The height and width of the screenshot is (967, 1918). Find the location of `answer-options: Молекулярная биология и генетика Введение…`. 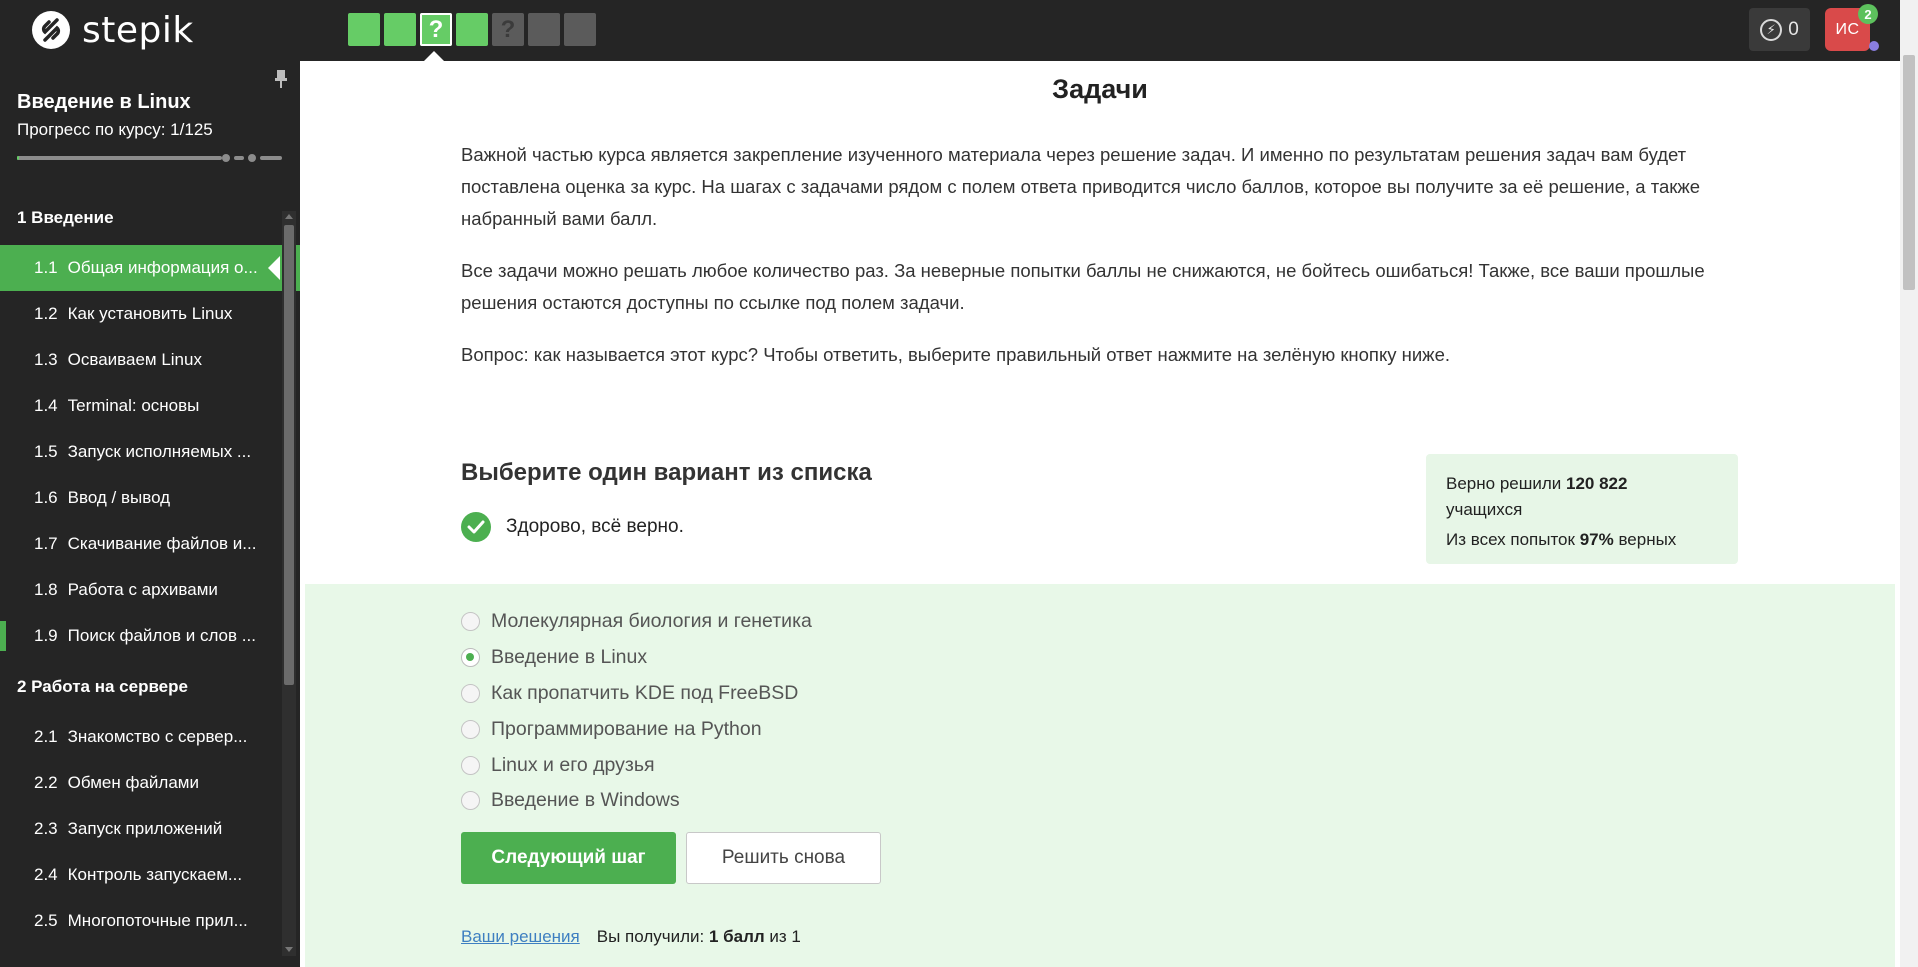

answer-options: Молекулярная биология и генетика Введение… is located at coordinates (636, 711).